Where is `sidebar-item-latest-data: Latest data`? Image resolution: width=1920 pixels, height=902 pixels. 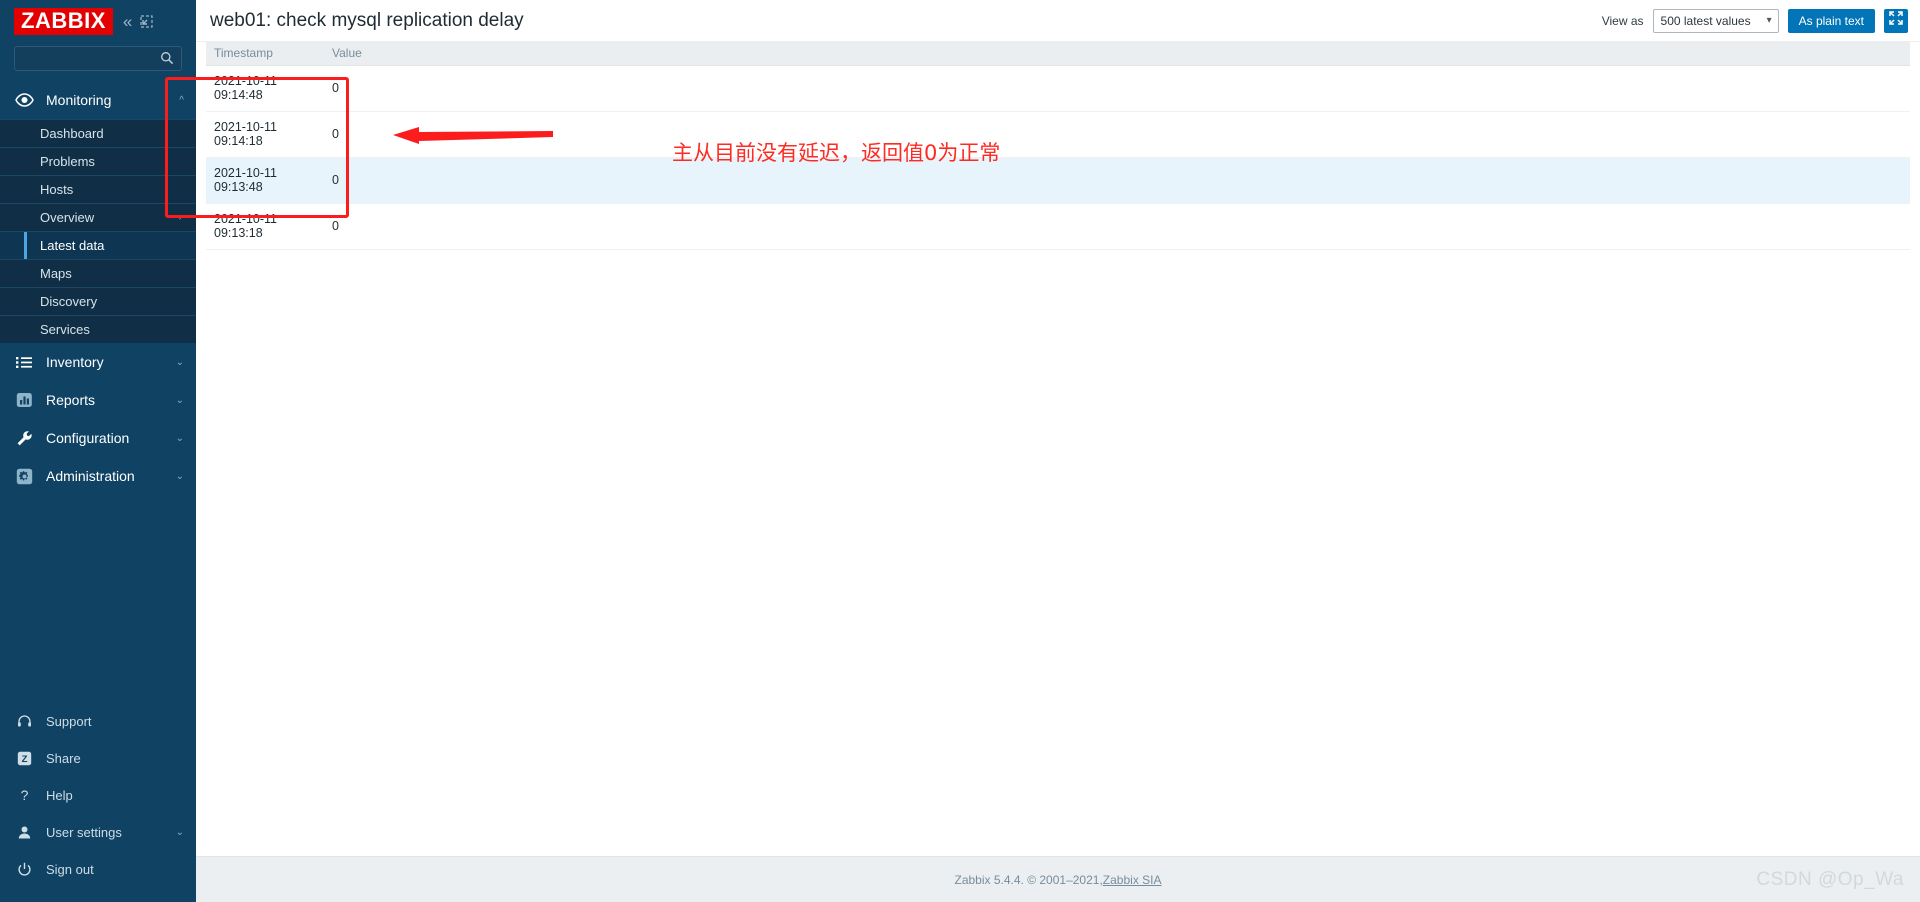 sidebar-item-latest-data: Latest data is located at coordinates (98, 245).